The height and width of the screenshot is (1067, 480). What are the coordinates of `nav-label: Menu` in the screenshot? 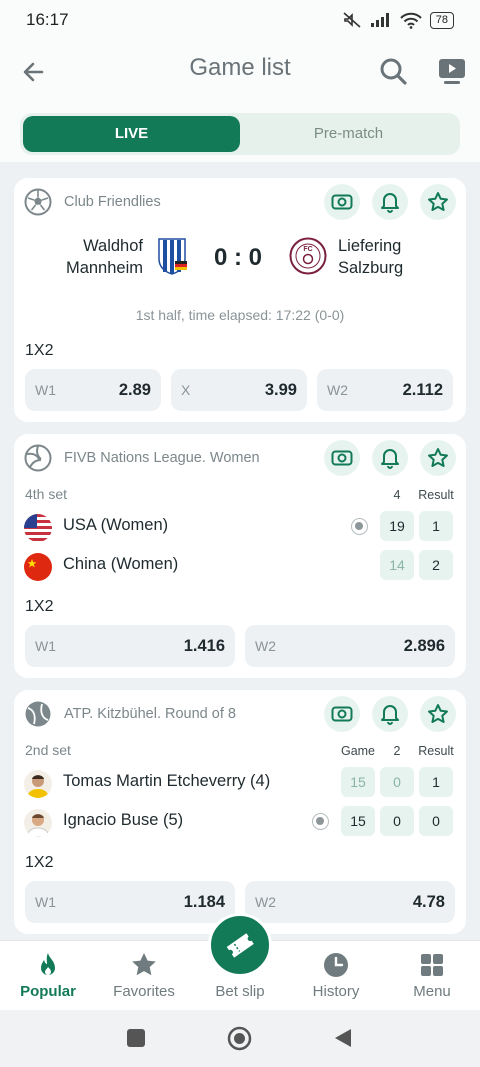 It's located at (432, 991).